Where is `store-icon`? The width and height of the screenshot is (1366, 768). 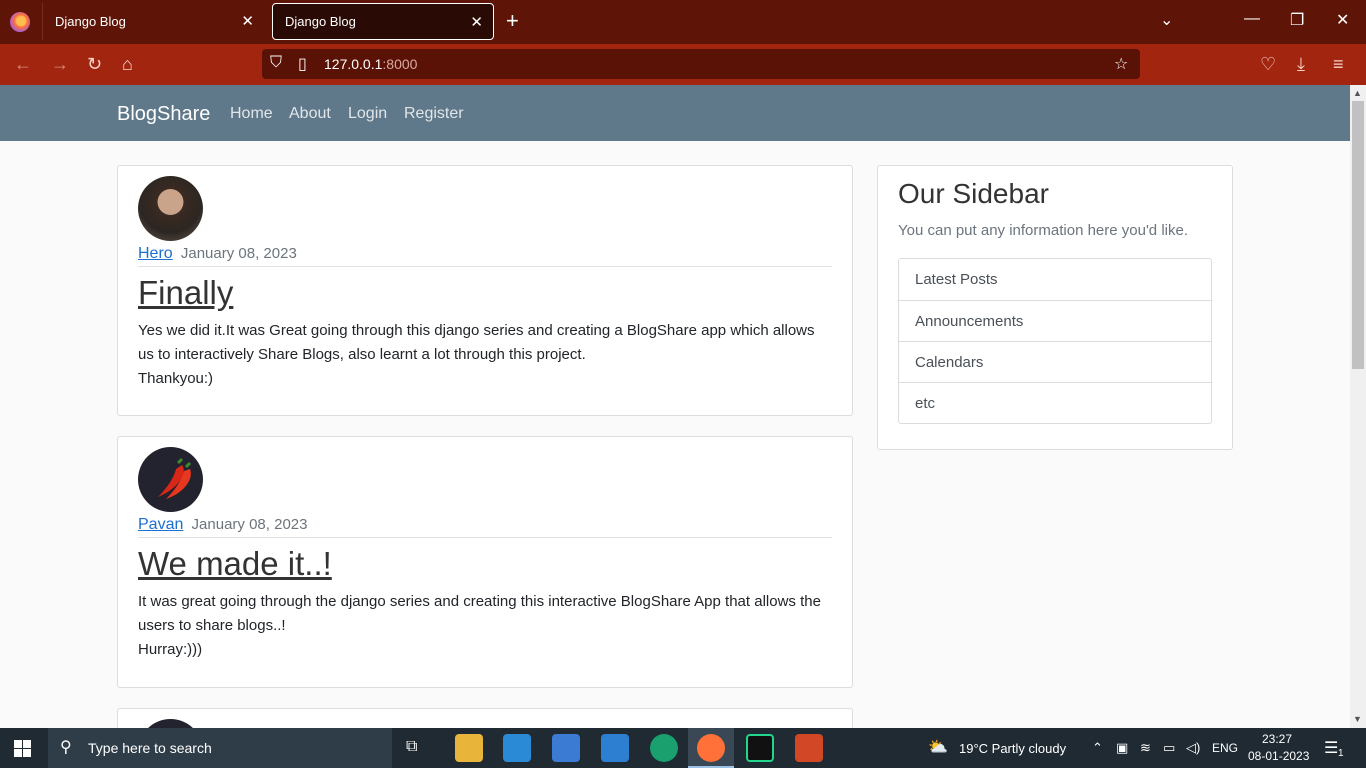
store-icon is located at coordinates (566, 748).